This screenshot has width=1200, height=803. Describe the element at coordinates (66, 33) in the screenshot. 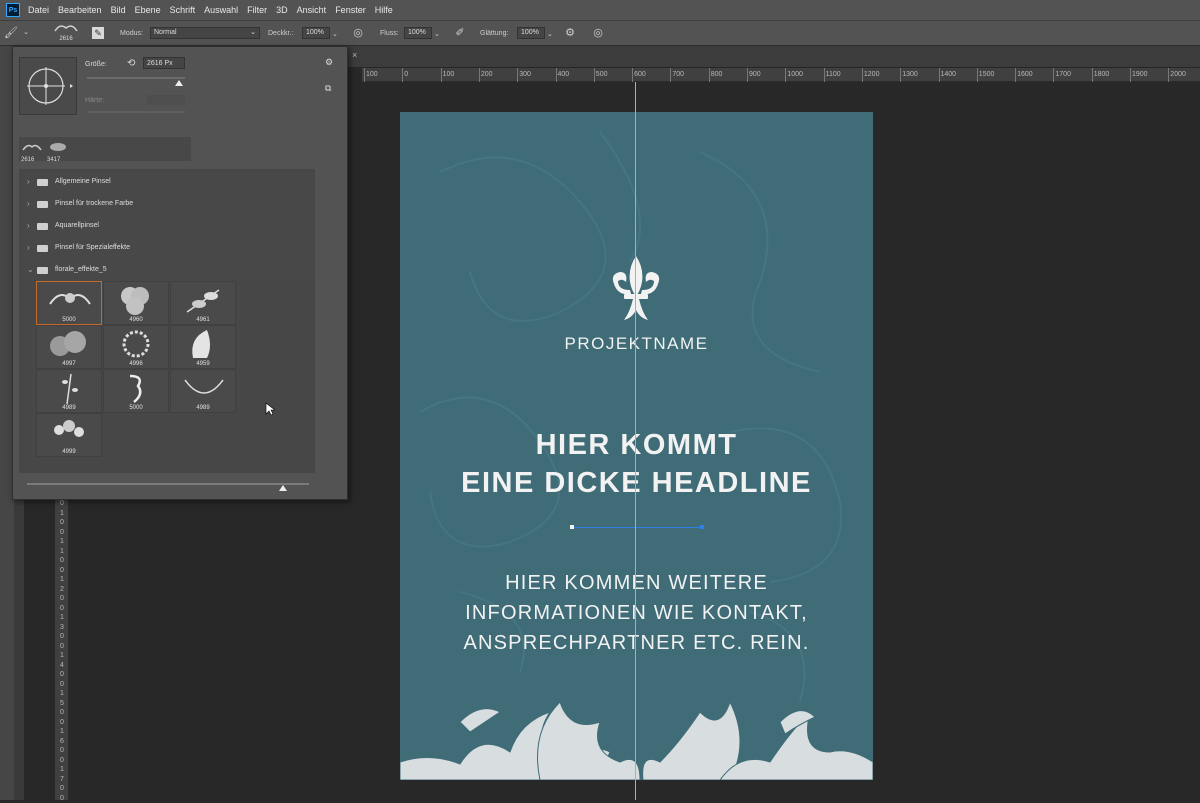

I see `brush-preset-picker: 2616` at that location.